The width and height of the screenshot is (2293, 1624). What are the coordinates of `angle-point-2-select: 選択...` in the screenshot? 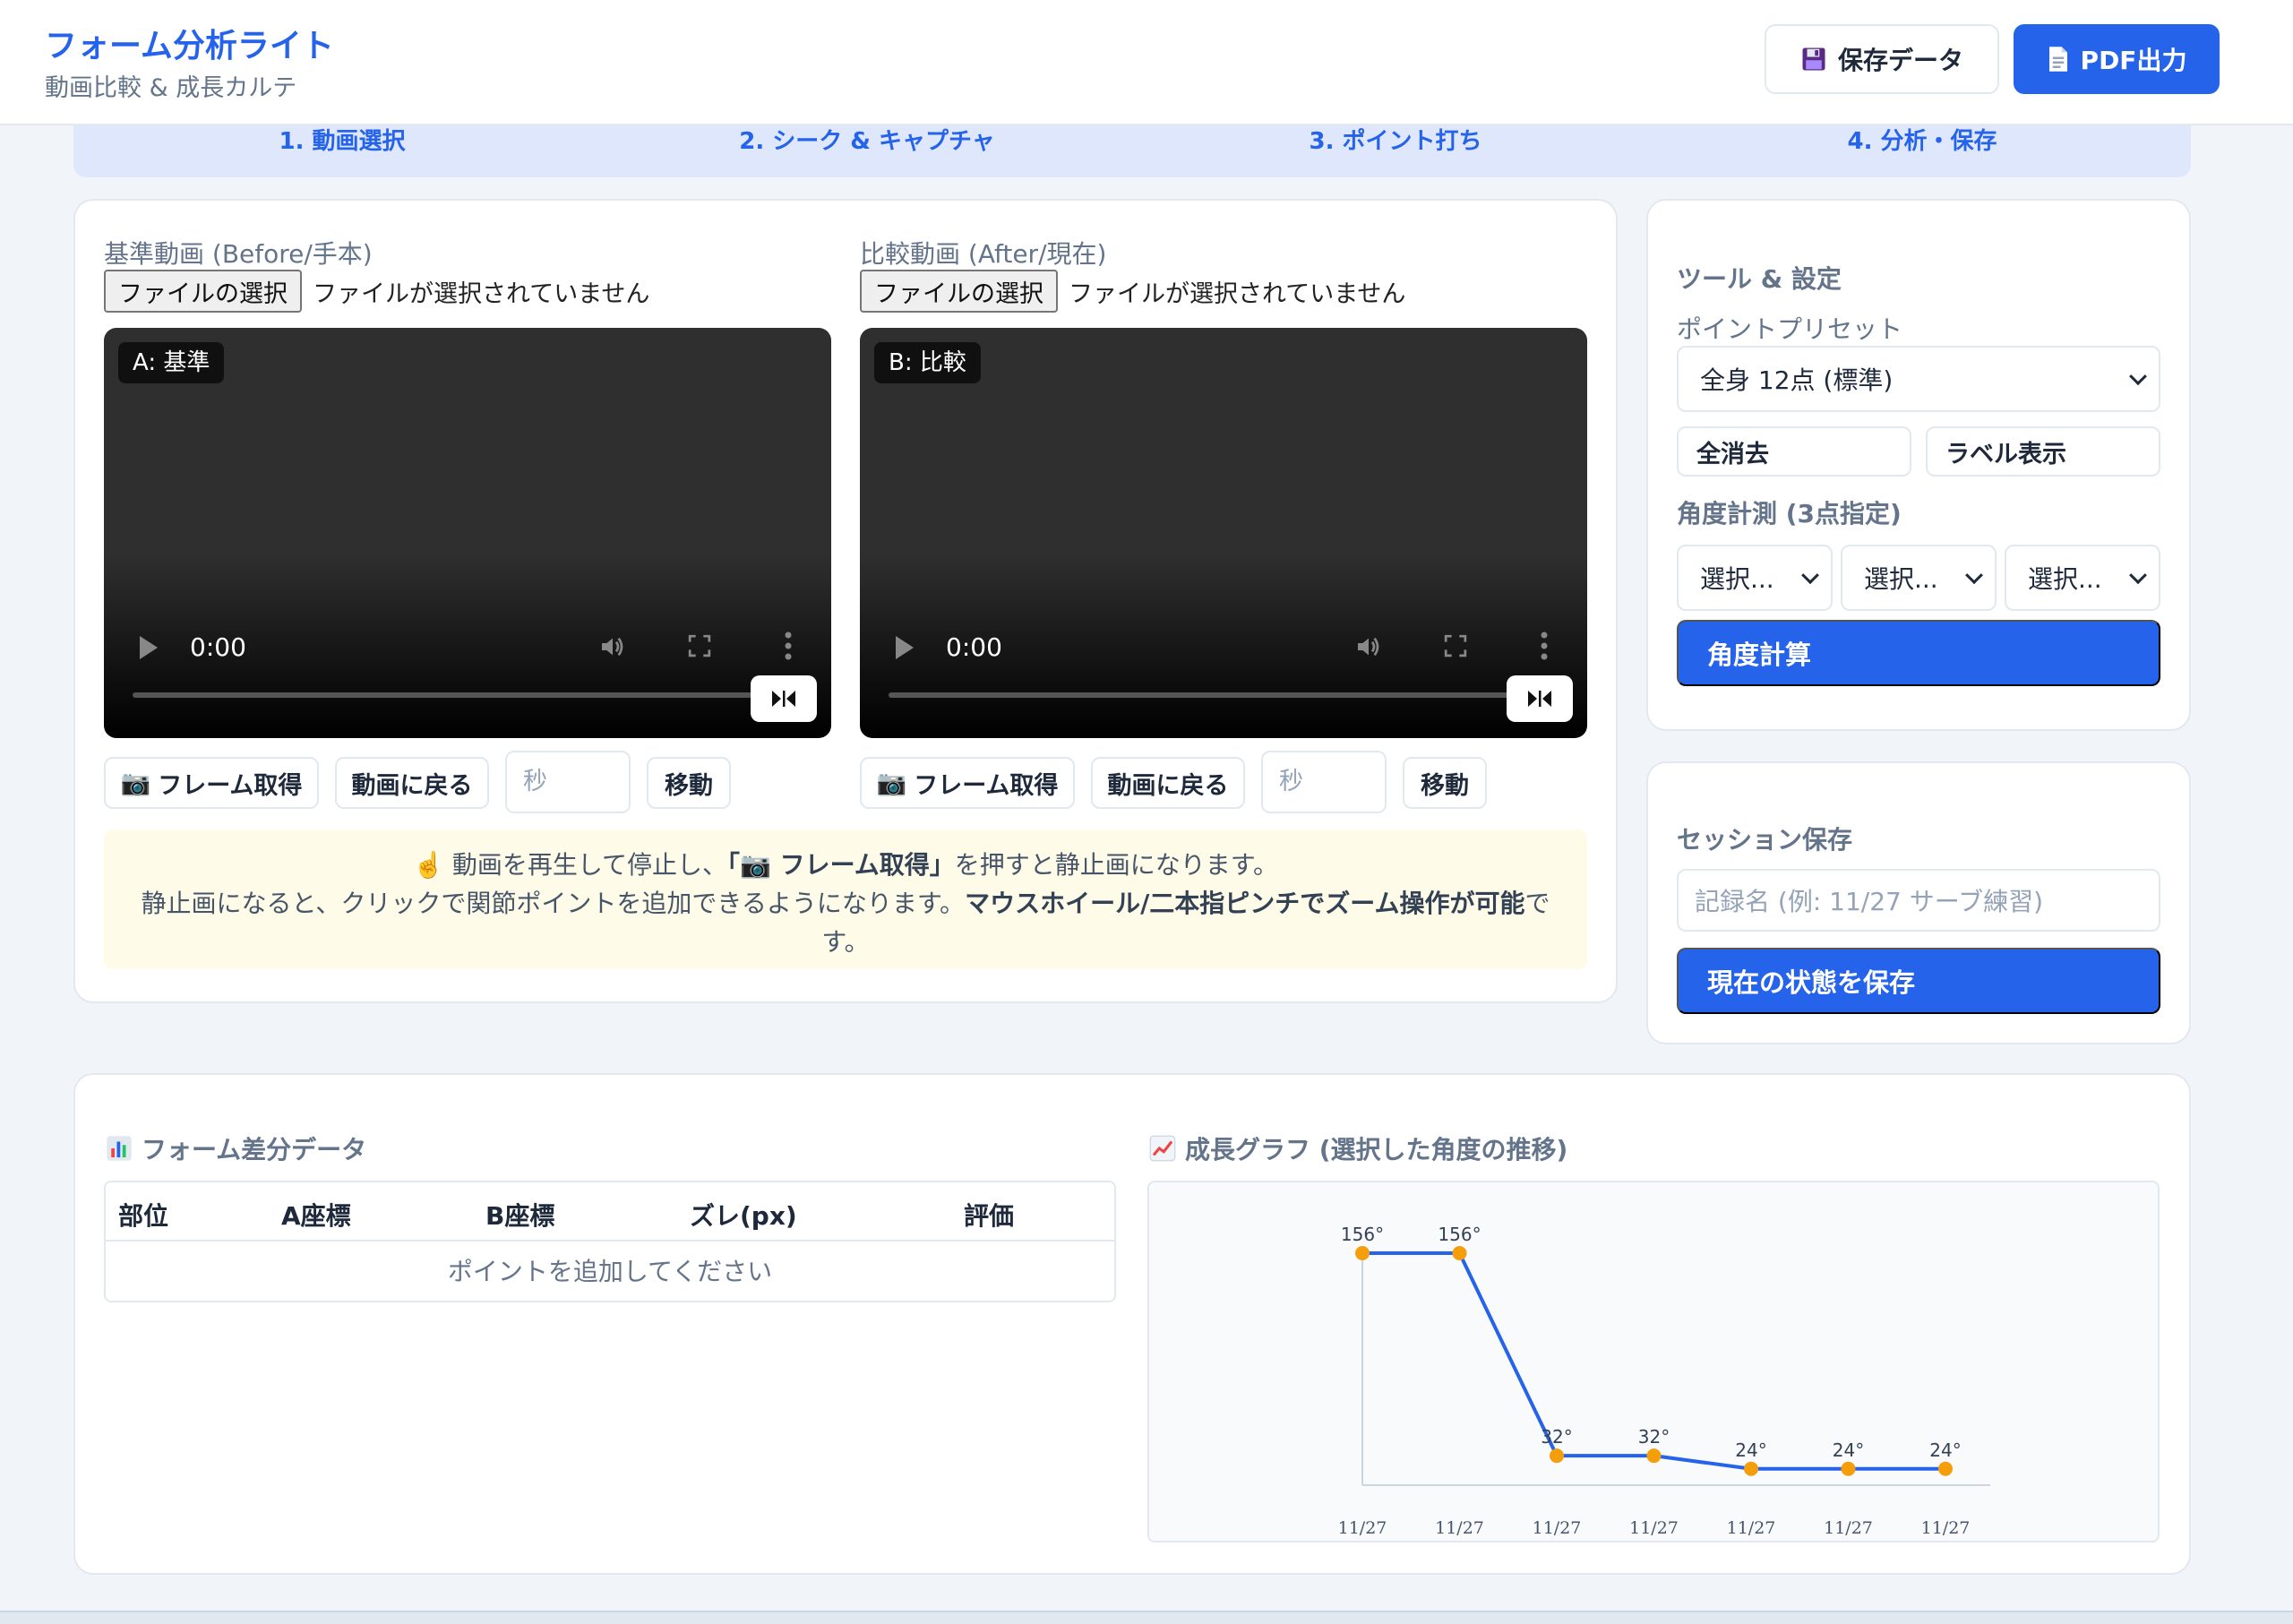 It's located at (1919, 578).